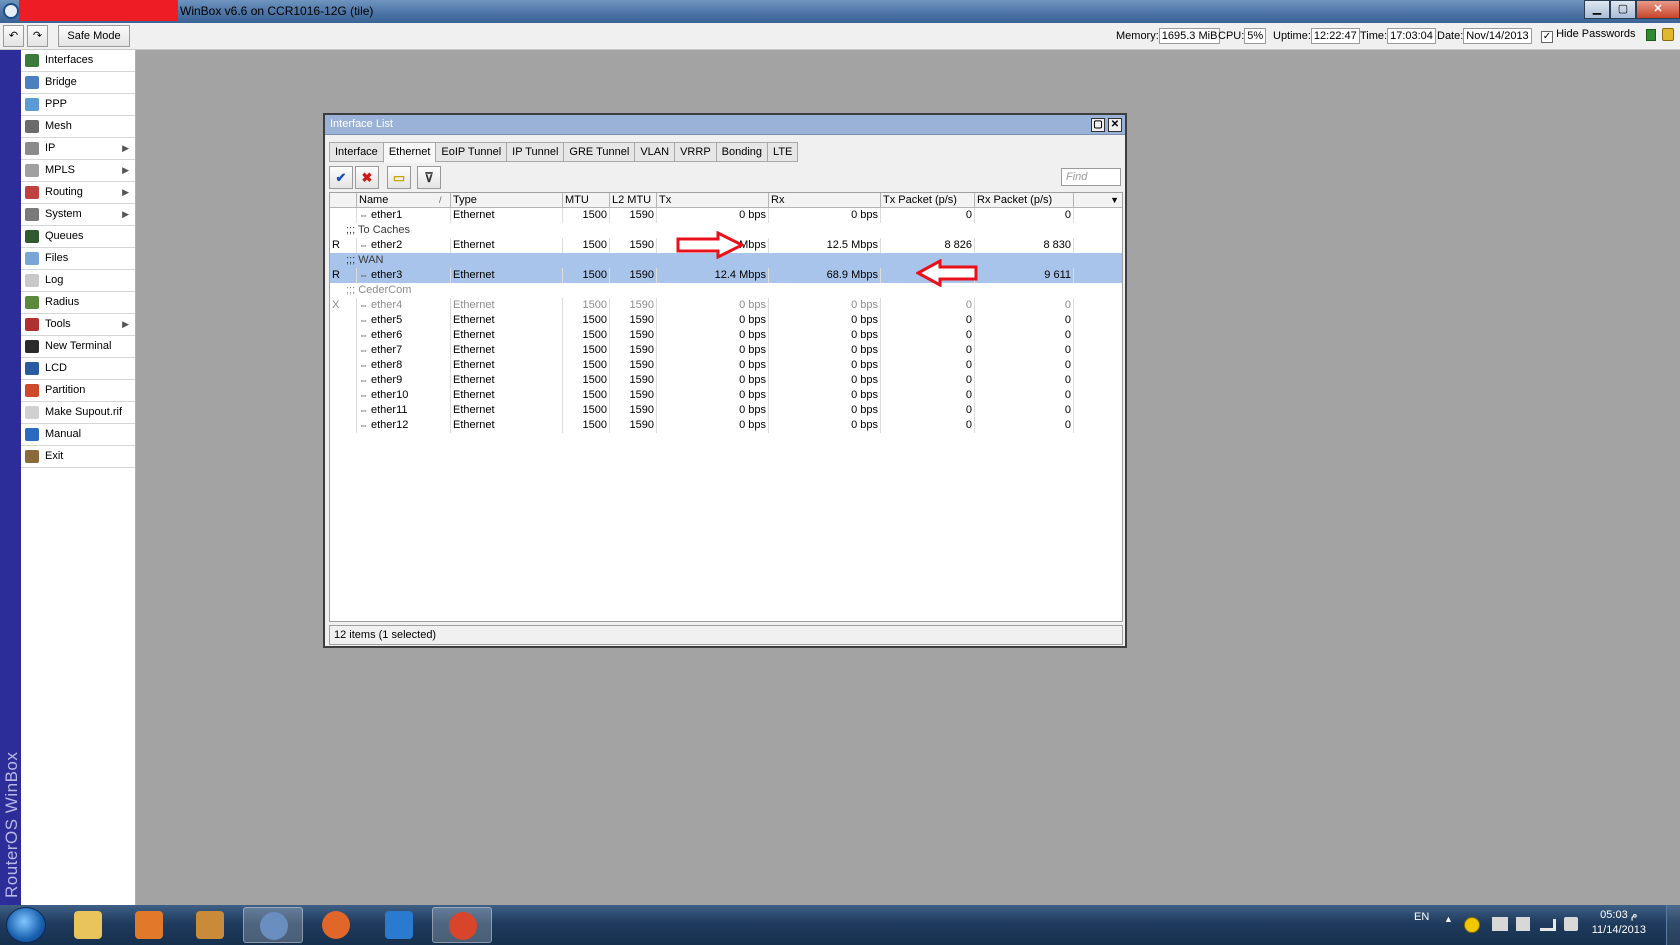 This screenshot has width=1680, height=945. Describe the element at coordinates (825, 200) in the screenshot. I see `column-header: Rx` at that location.